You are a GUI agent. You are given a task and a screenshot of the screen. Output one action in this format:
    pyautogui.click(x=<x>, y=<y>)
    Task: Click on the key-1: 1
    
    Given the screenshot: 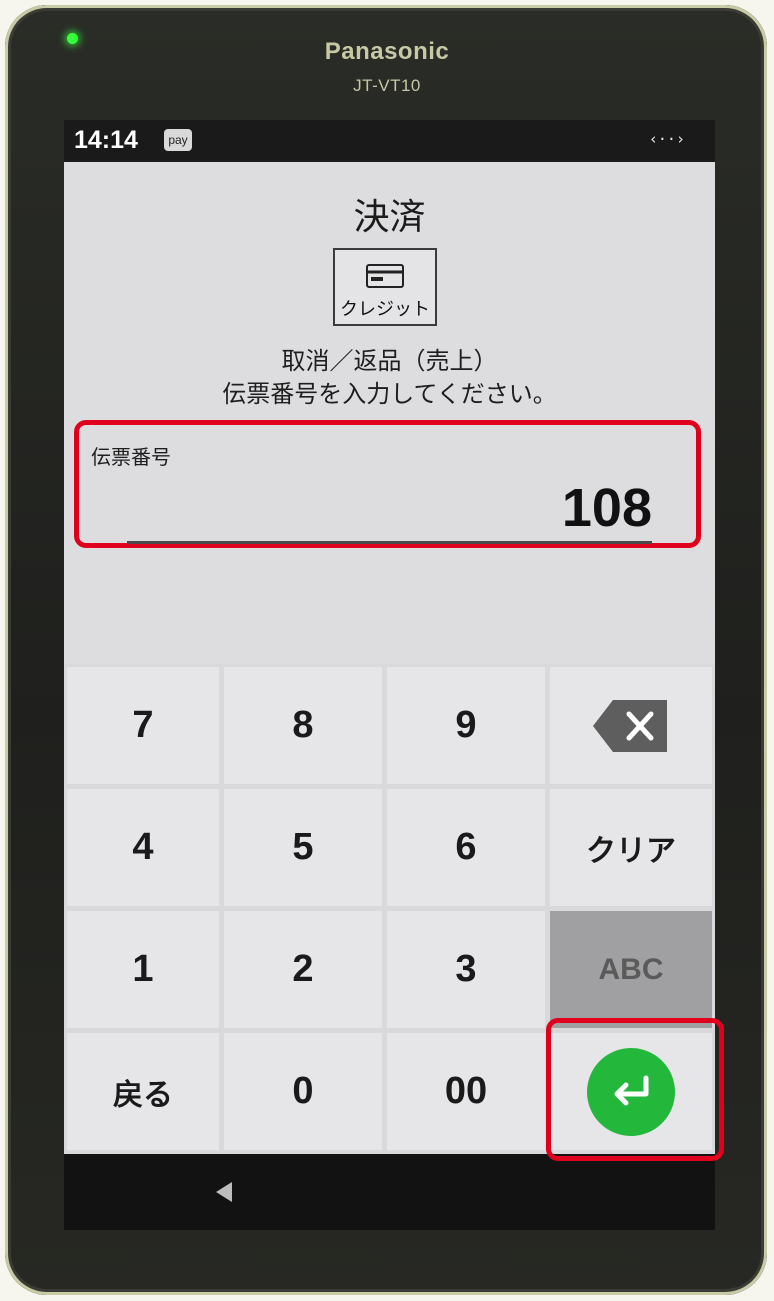 What is the action you would take?
    pyautogui.click(x=143, y=969)
    